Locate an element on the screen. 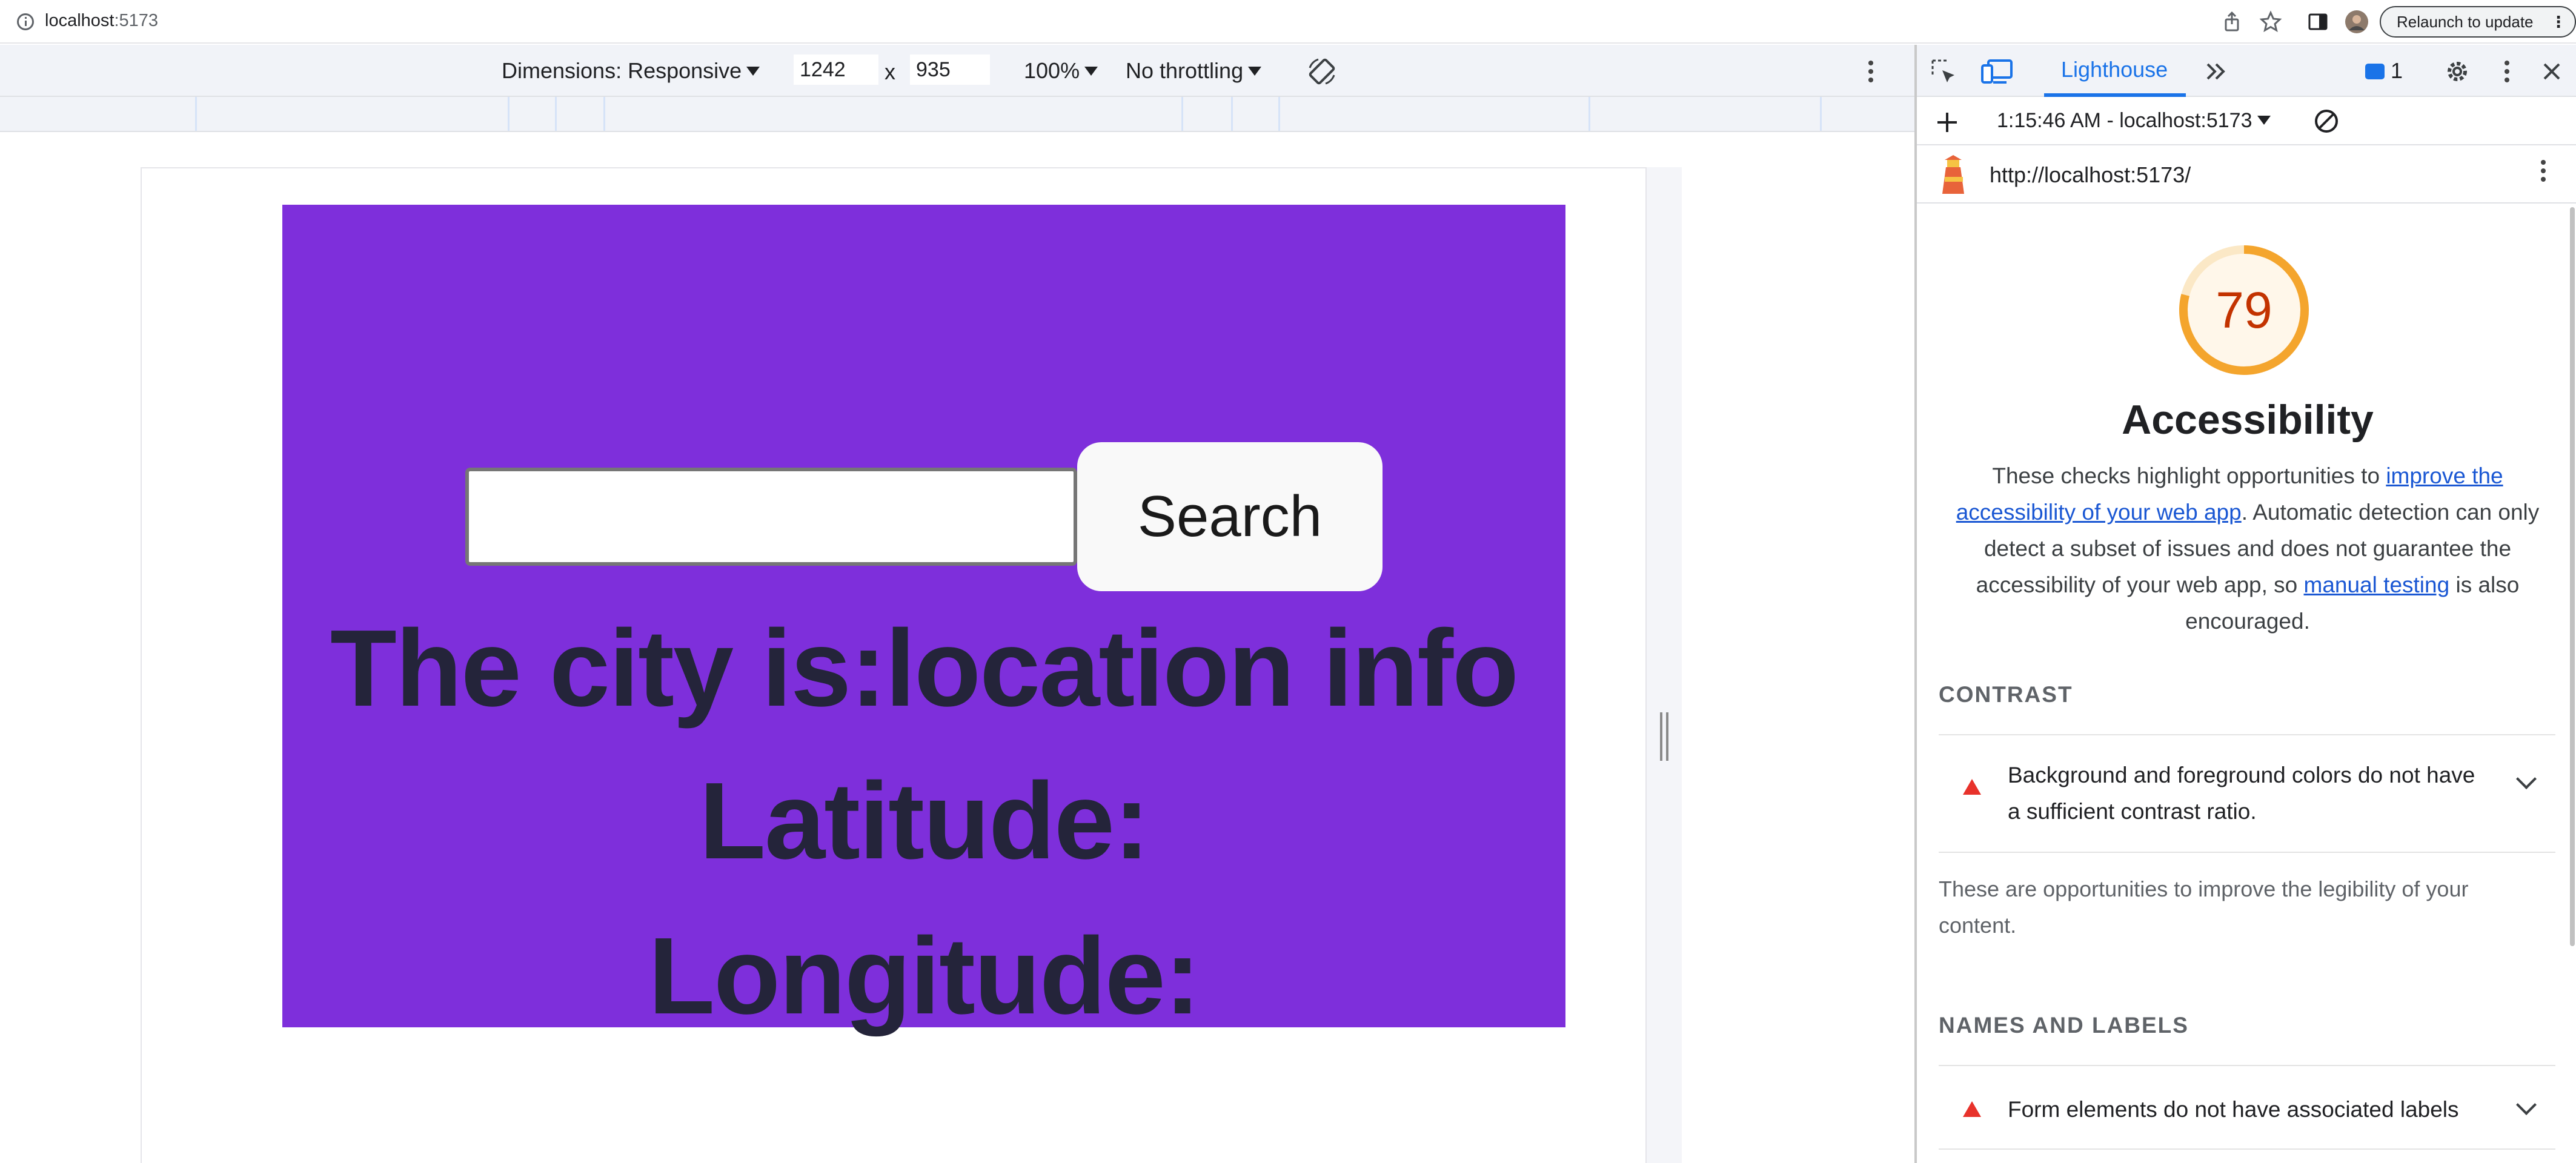  inspect-element-icon is located at coordinates (1944, 71).